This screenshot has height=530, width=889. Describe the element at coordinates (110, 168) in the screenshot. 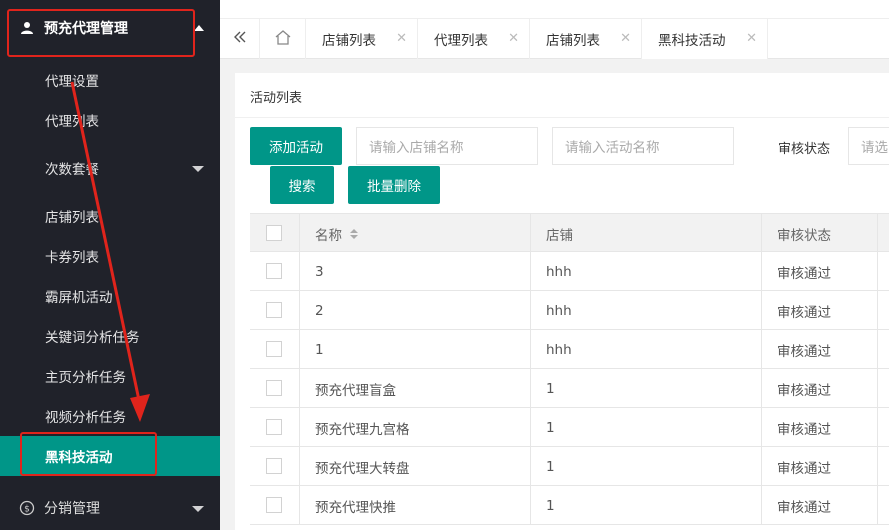

I see `sidebar-item-count-package: 次数套餐` at that location.